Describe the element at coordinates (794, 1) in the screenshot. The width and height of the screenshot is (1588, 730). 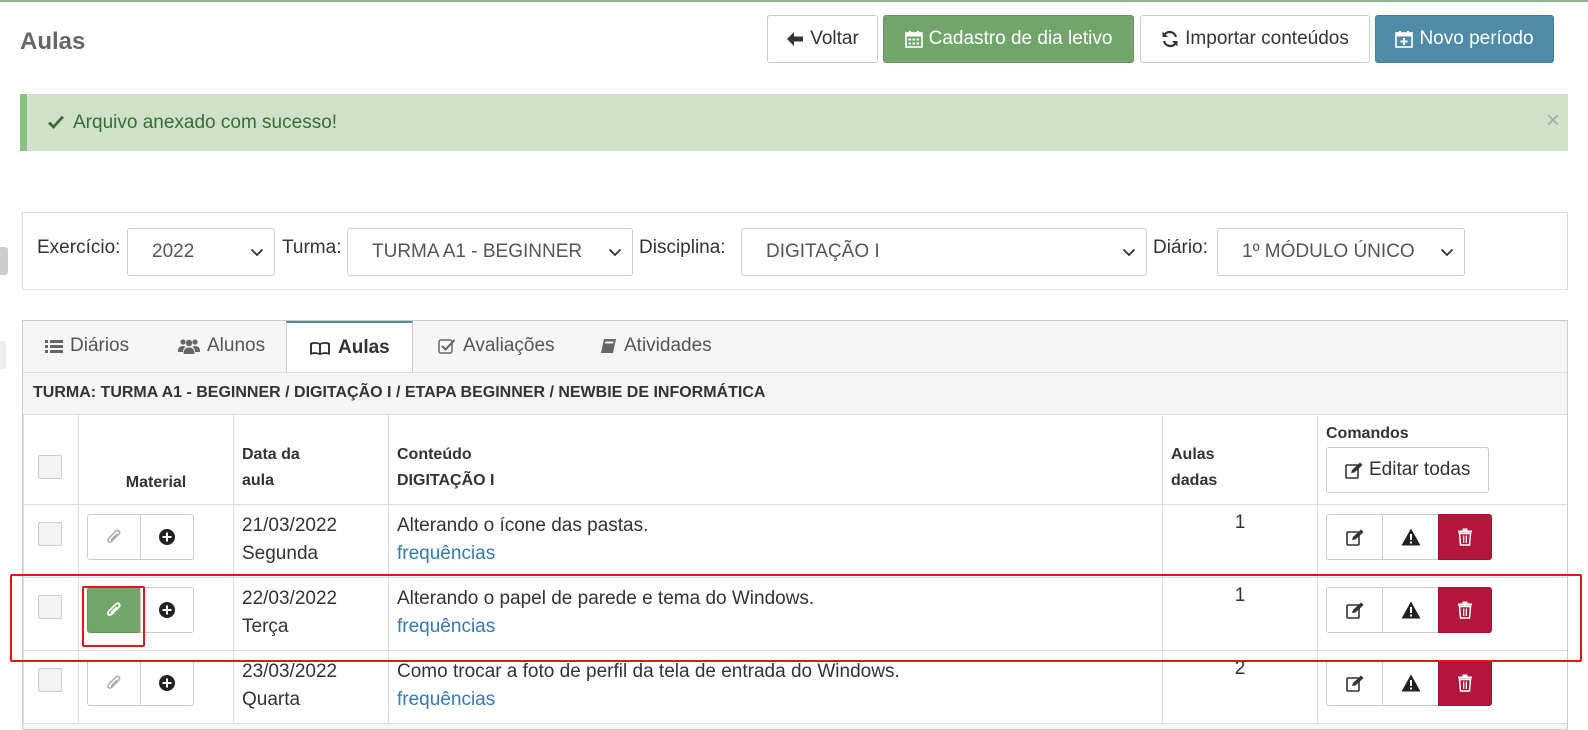
I see `top-border` at that location.